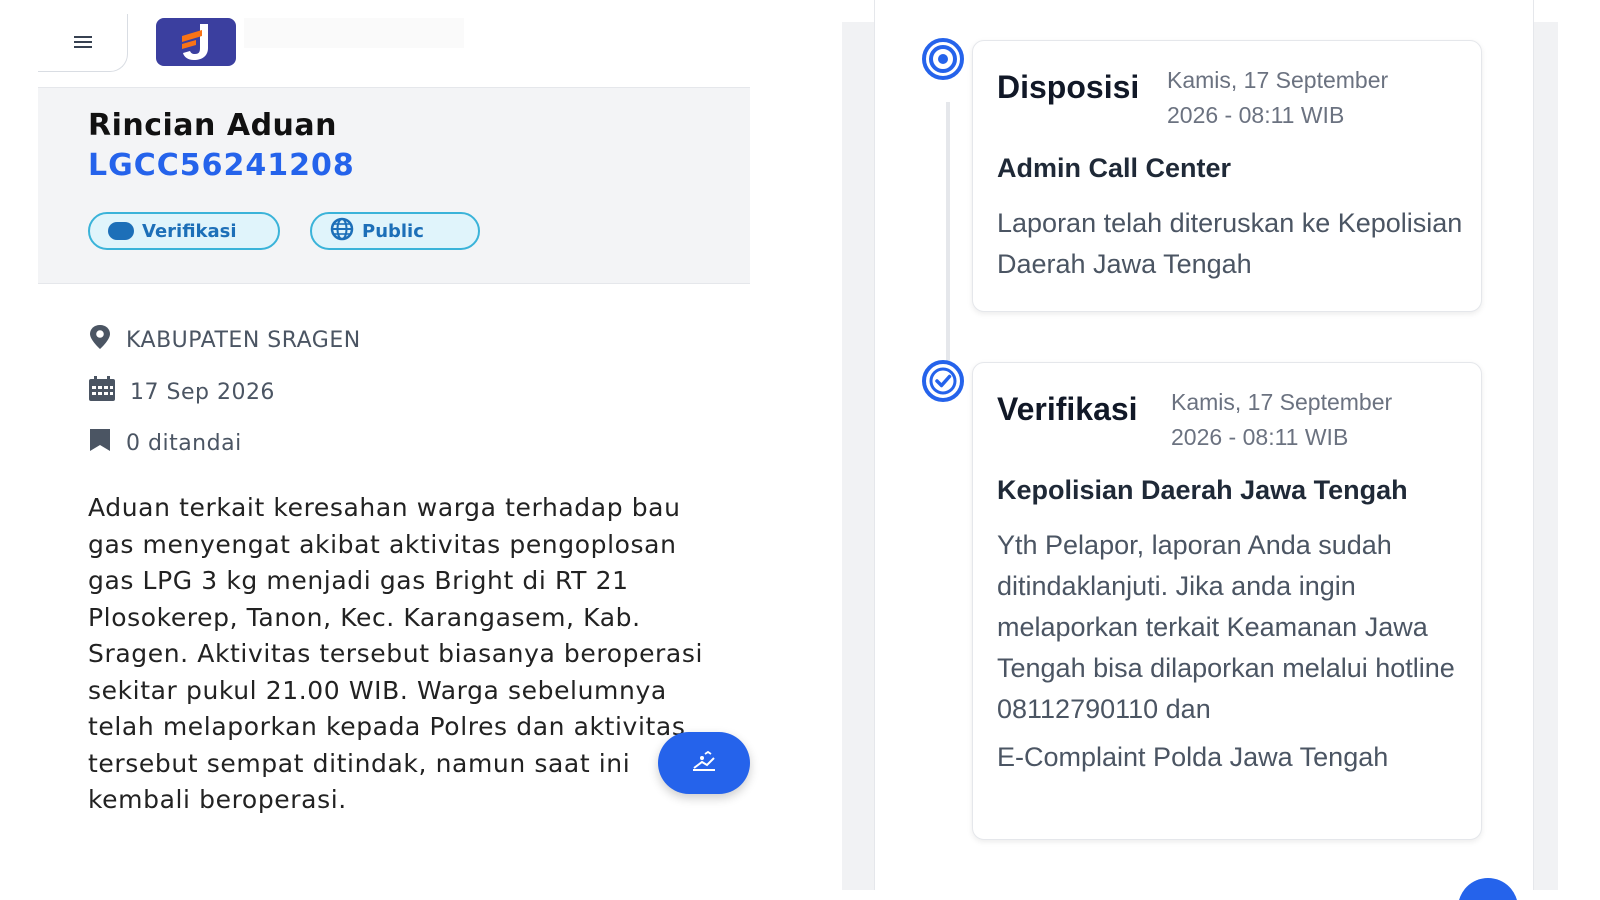  I want to click on timeline-actor: Admin Call Center, so click(1114, 168).